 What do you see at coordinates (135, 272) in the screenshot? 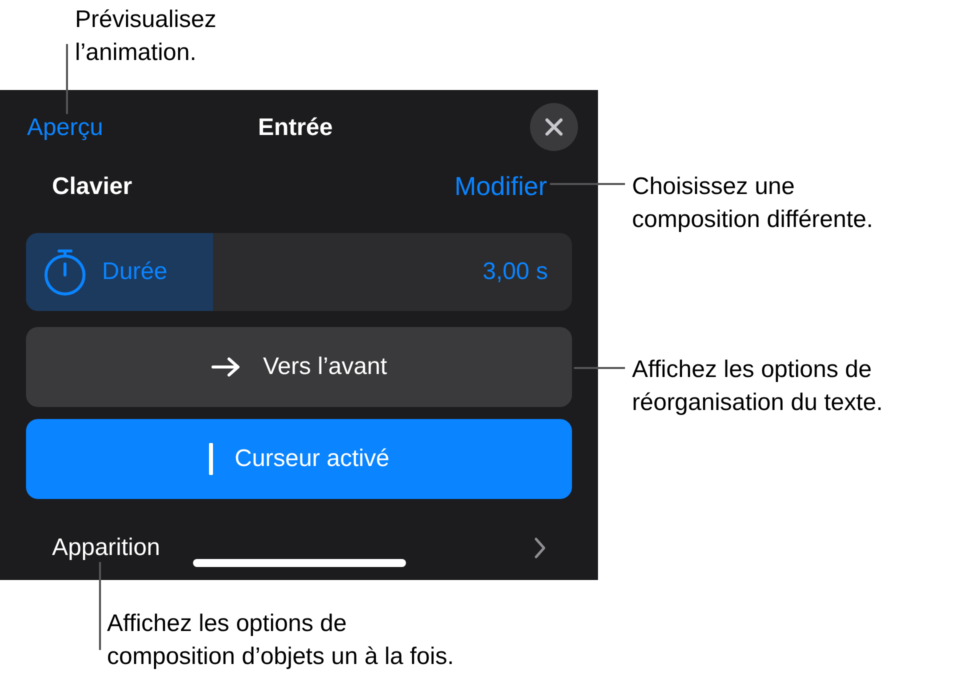
I see `duration-label: Durée` at bounding box center [135, 272].